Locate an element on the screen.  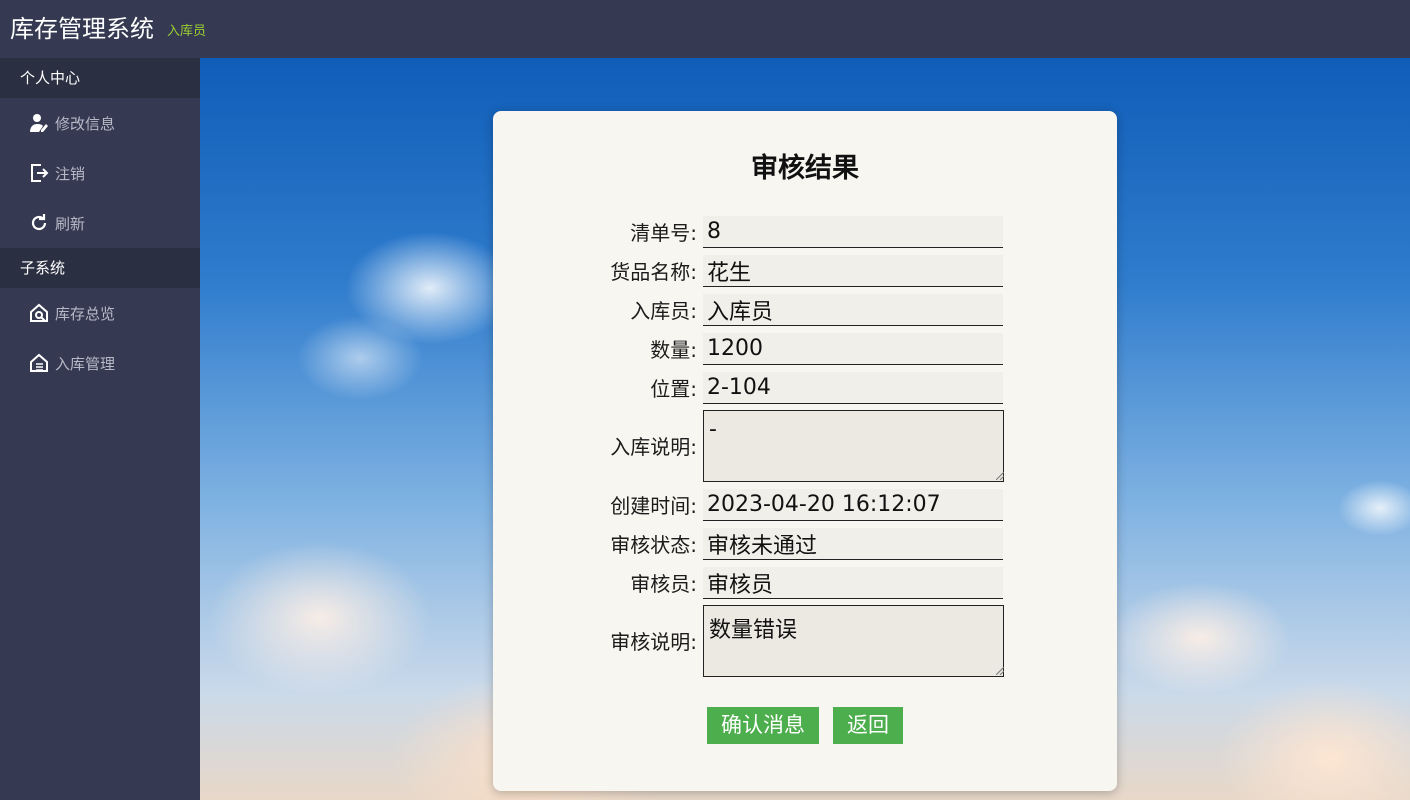
field-label: 审核说明: is located at coordinates (653, 642).